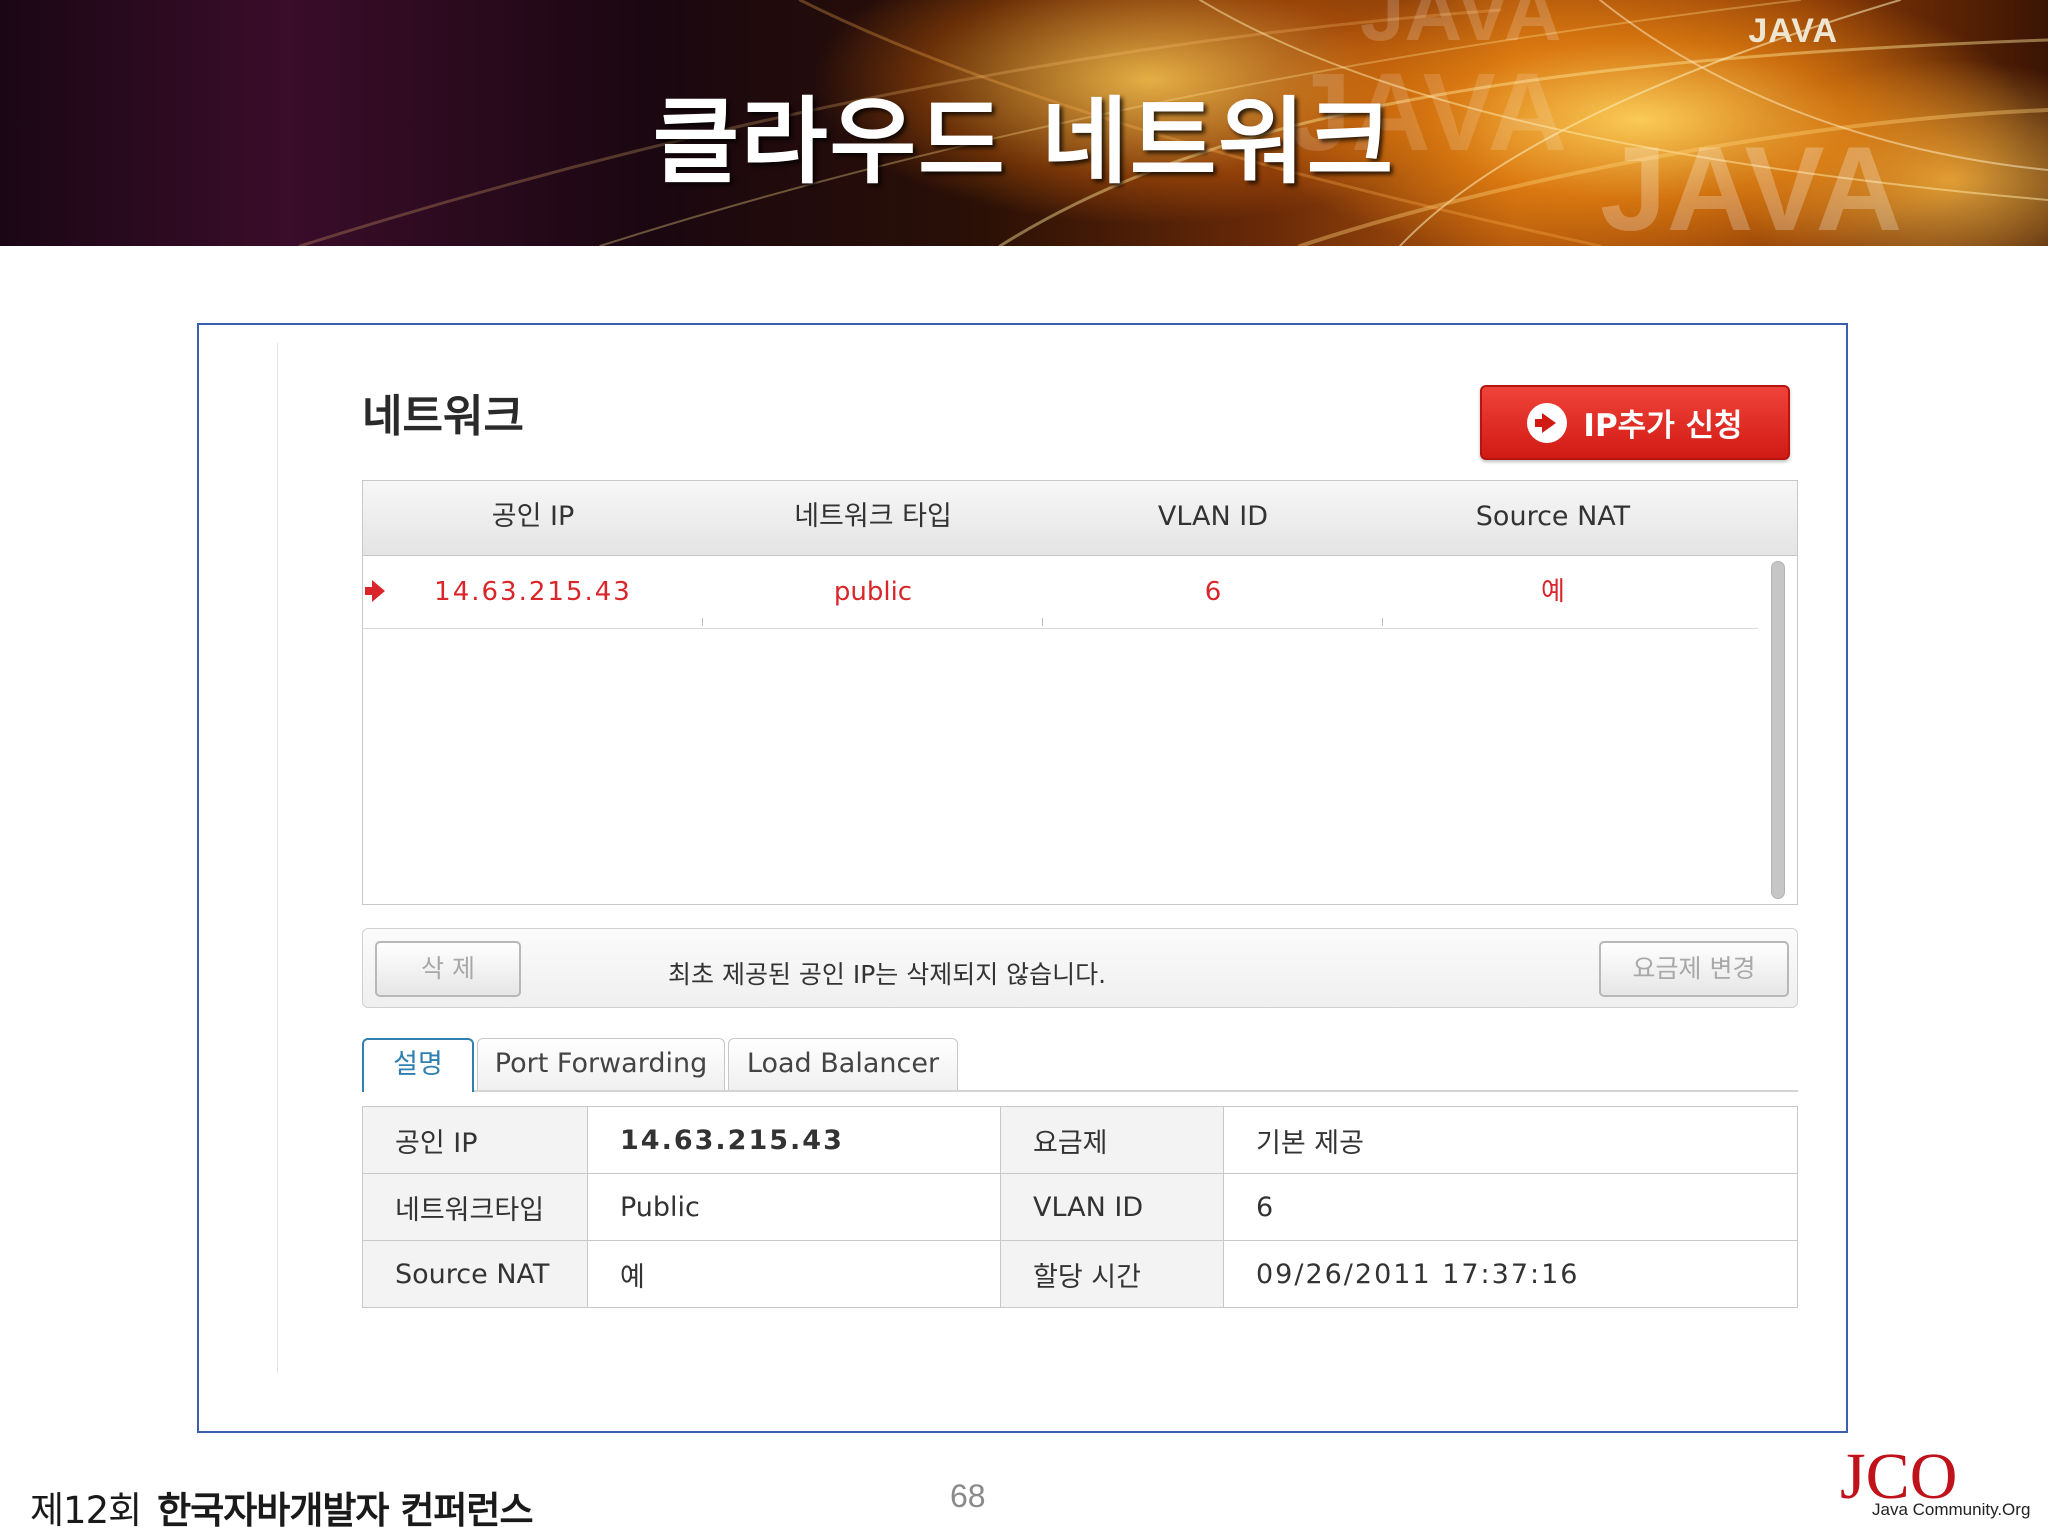  What do you see at coordinates (1510, 1140) in the screenshot?
I see `detail-value-plan: 기본 제공` at bounding box center [1510, 1140].